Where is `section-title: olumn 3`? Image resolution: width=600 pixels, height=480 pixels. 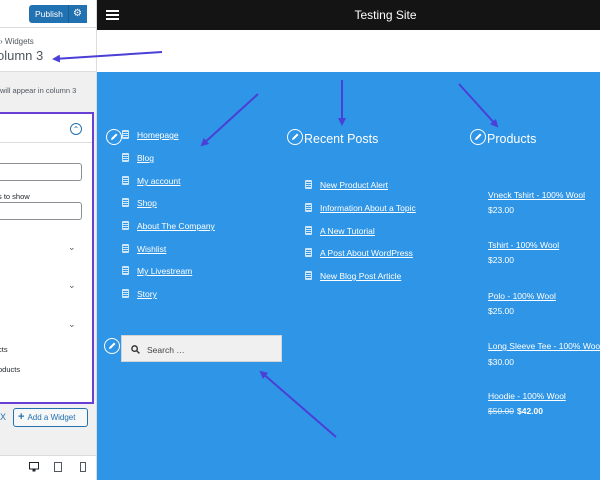 section-title: olumn 3 is located at coordinates (22, 55).